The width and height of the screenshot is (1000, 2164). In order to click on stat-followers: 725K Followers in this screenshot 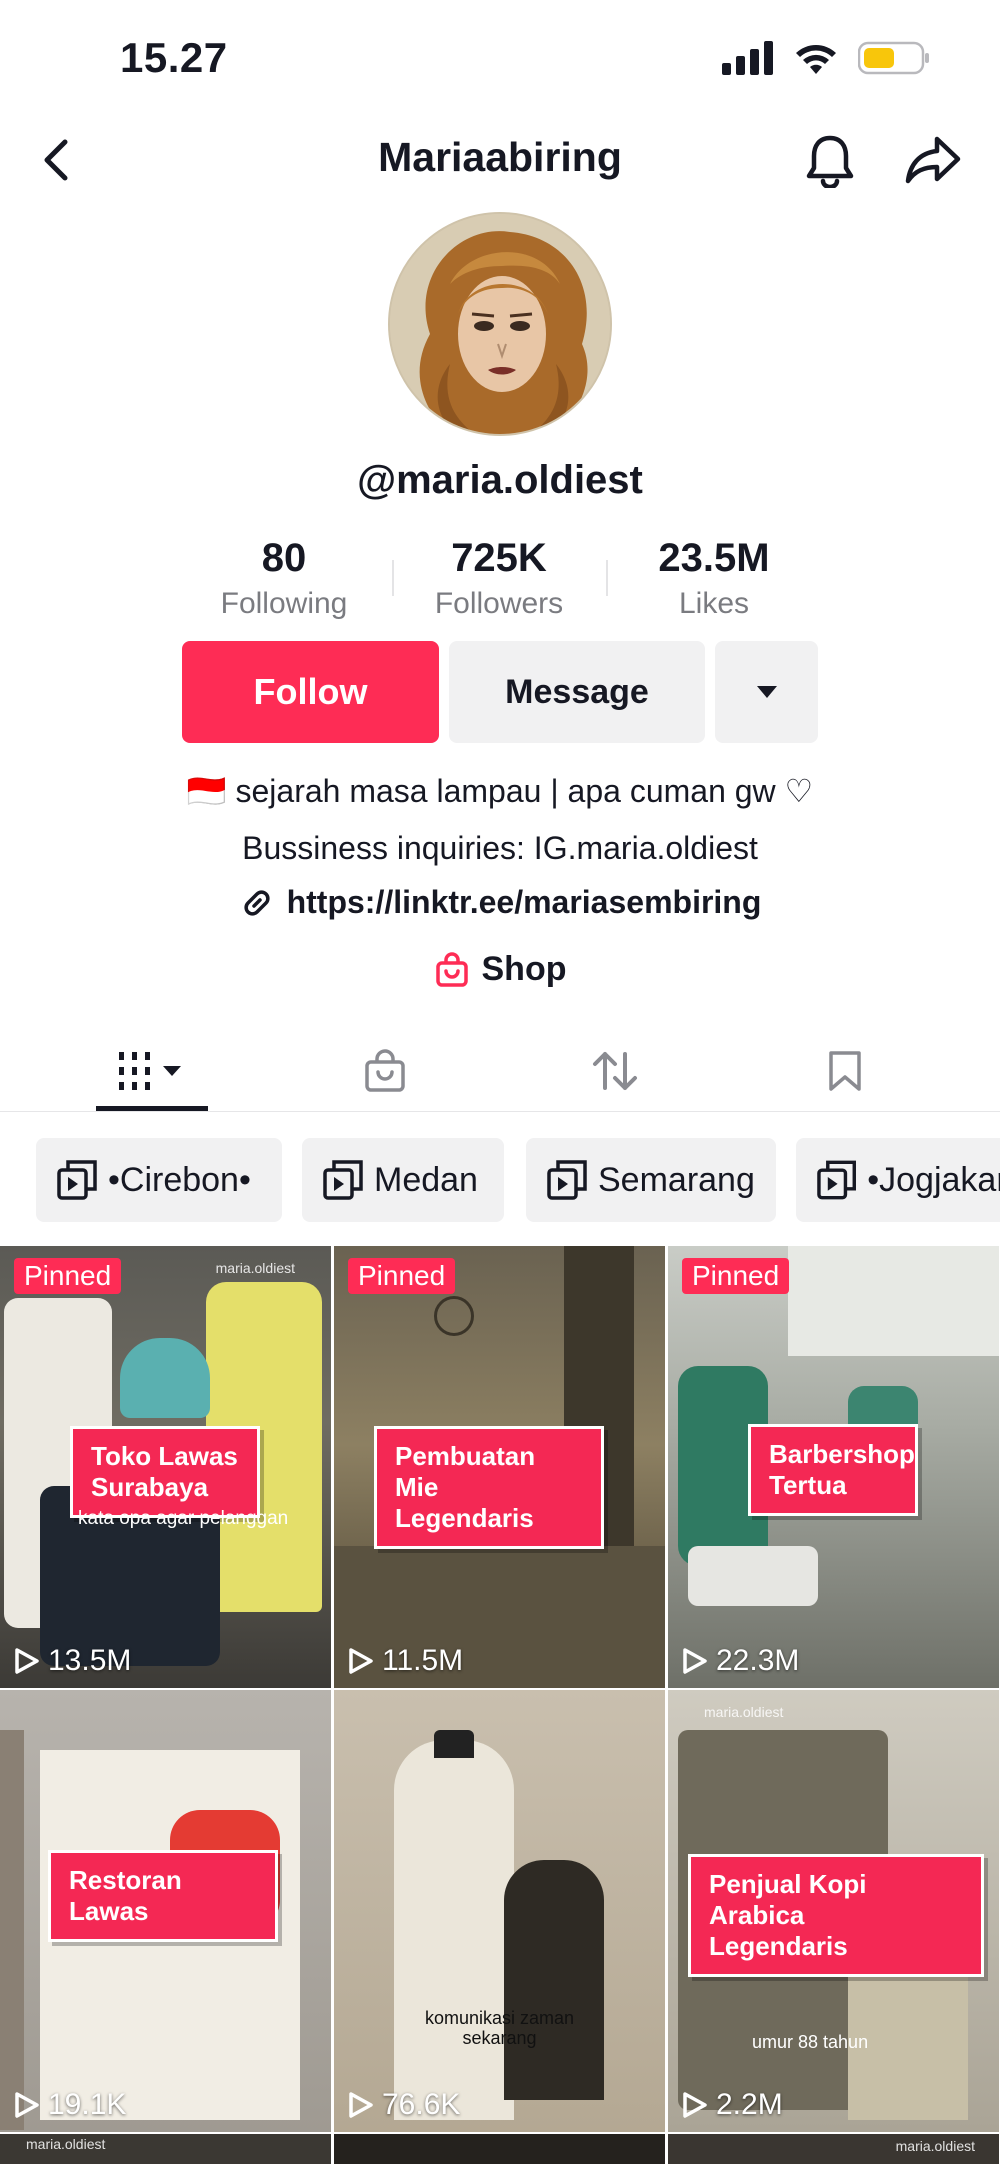, I will do `click(499, 578)`.